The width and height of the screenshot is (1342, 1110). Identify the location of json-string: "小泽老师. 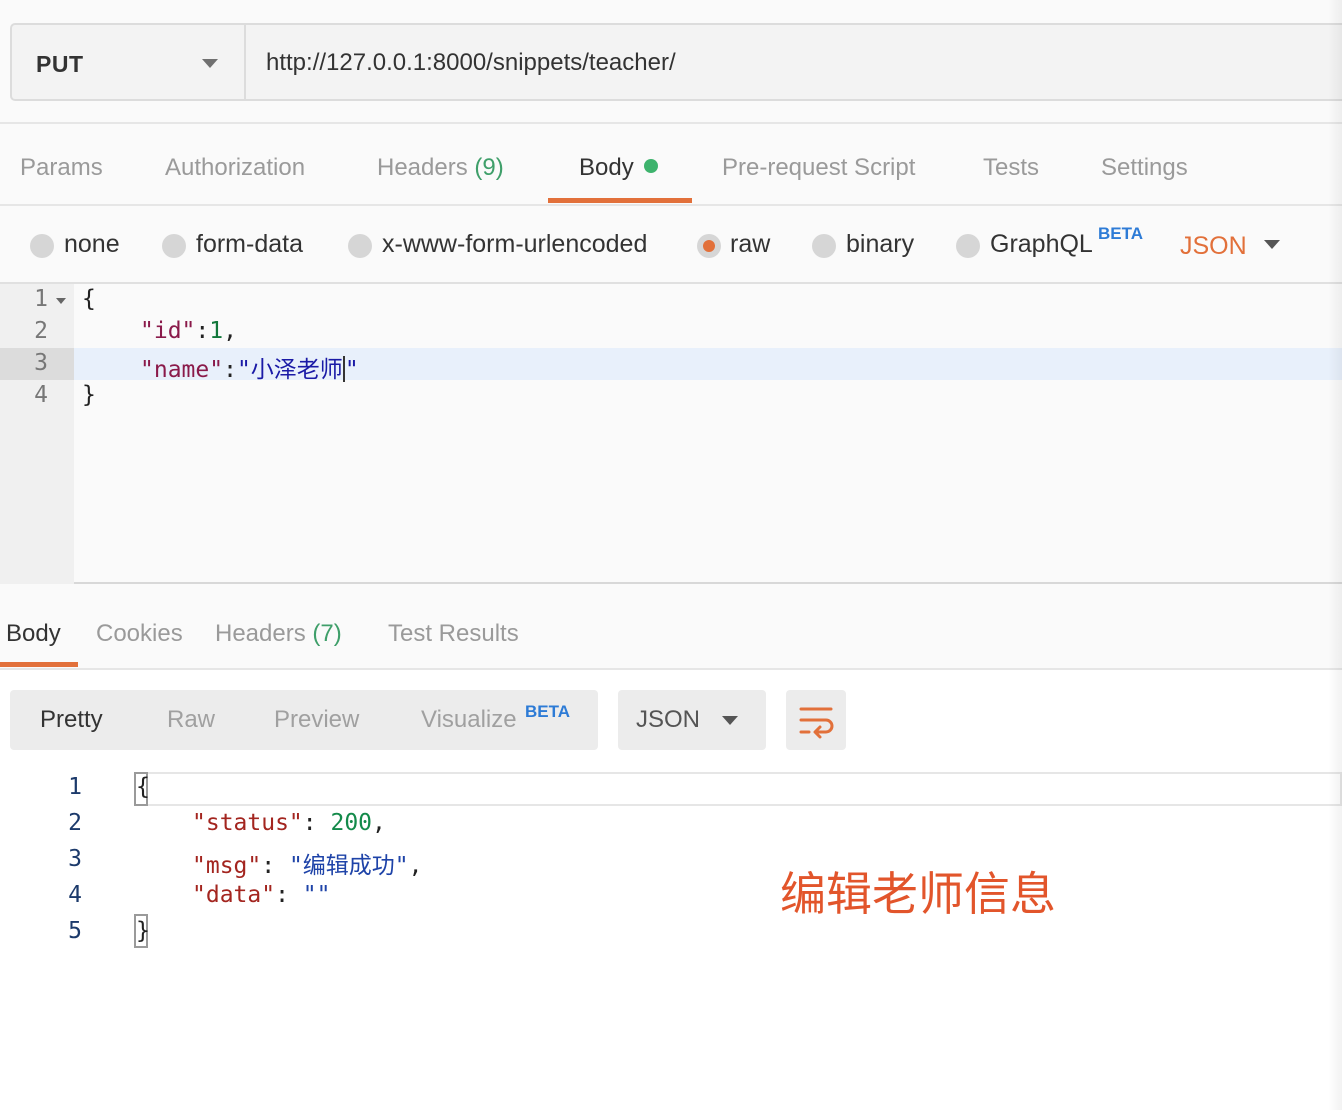
(289, 370).